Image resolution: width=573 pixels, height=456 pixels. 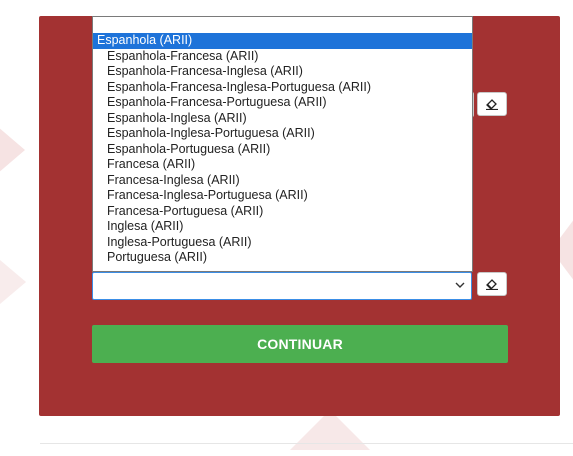 I want to click on dropdown-option: Espanhola-Inglesa (ARII), so click(x=282, y=119).